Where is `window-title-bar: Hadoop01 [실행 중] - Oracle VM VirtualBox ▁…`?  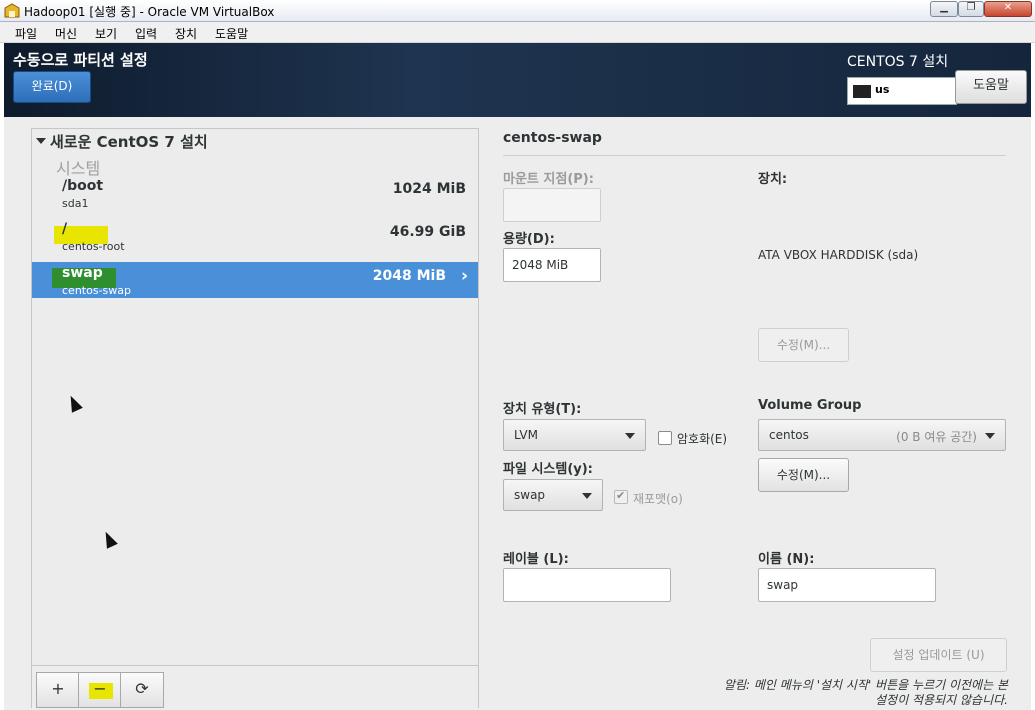 window-title-bar: Hadoop01 [실행 중] - Oracle VM VirtualBox ▁… is located at coordinates (517, 11).